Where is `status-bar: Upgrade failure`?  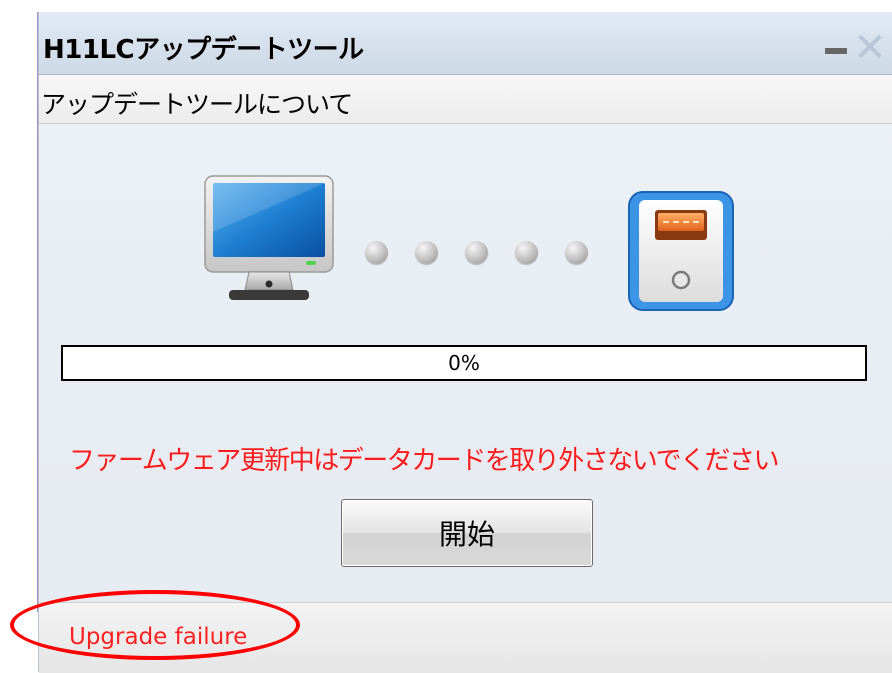
status-bar: Upgrade failure is located at coordinates (465, 637).